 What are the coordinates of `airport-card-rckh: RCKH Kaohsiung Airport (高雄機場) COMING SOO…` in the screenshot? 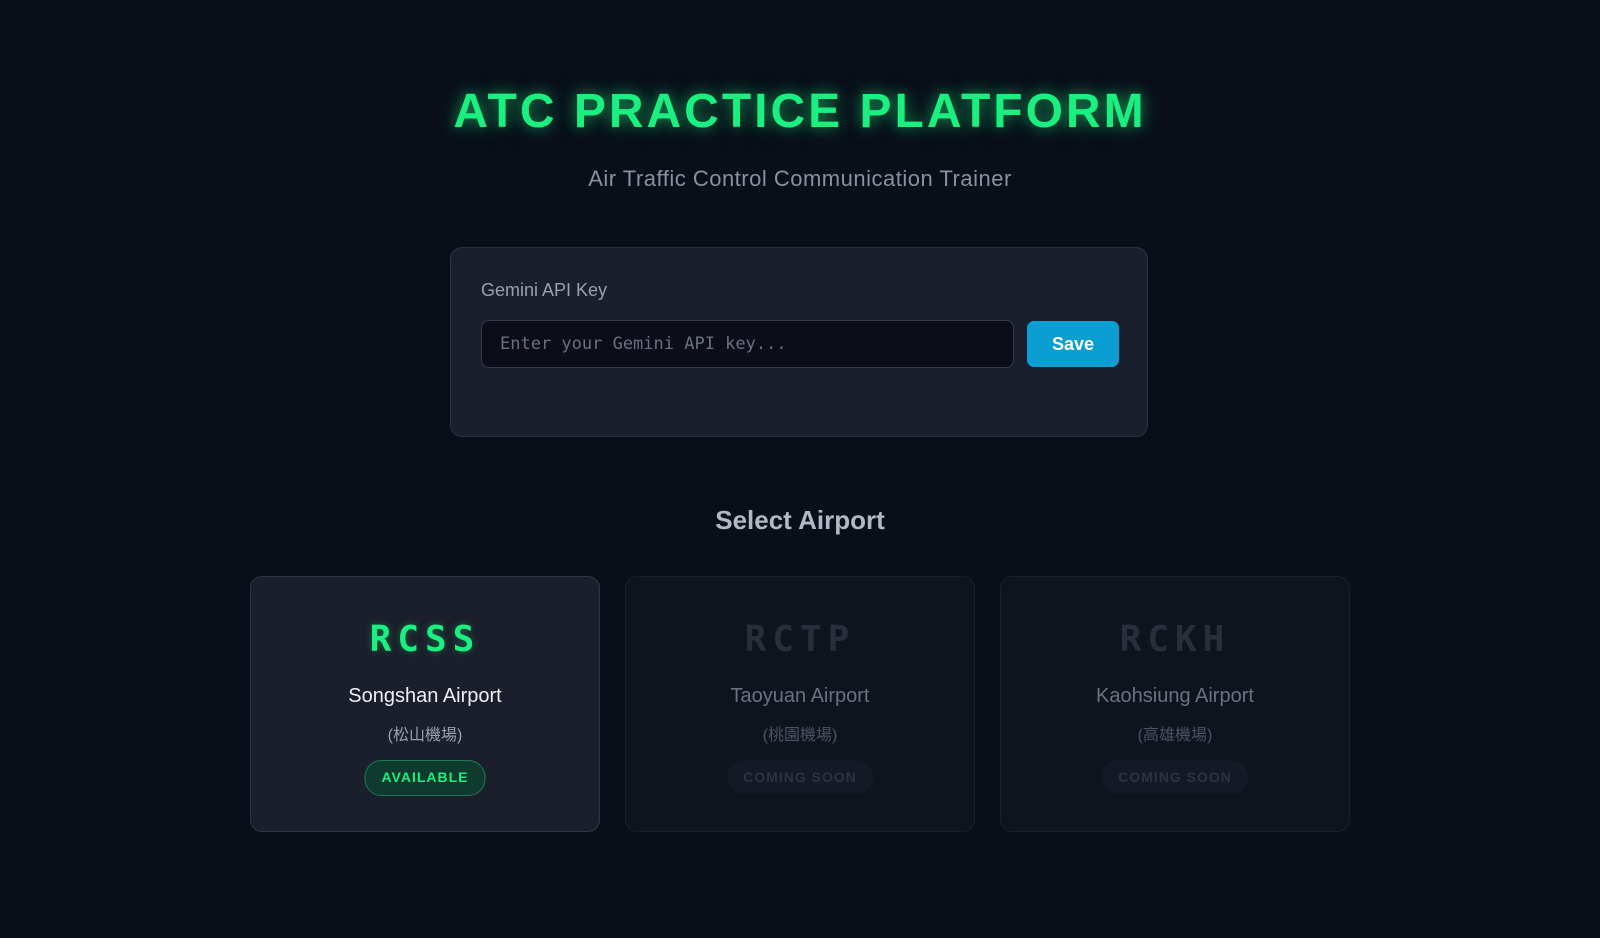 It's located at (1175, 704).